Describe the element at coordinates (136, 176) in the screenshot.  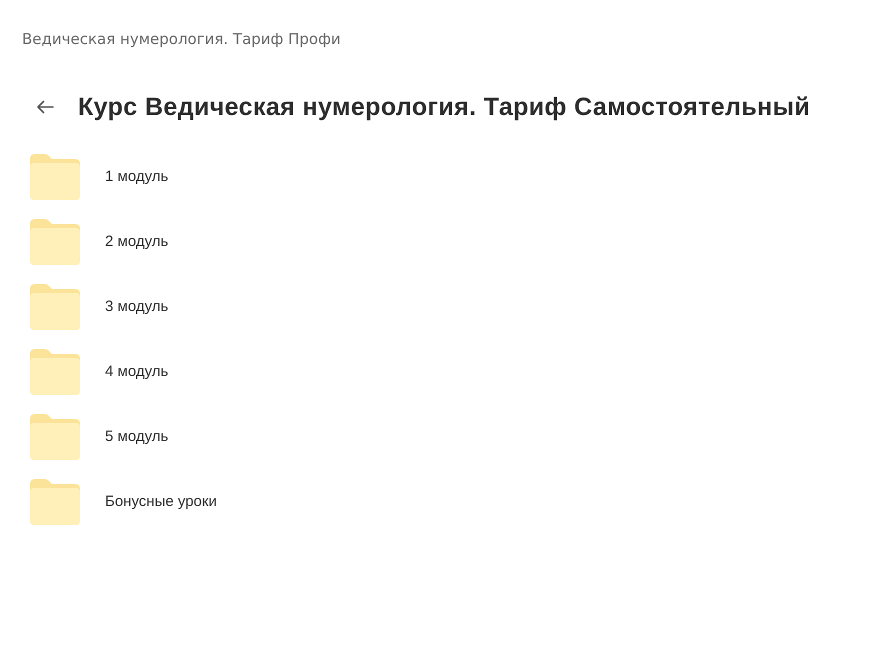
I see `folder-name: 1 модуль` at that location.